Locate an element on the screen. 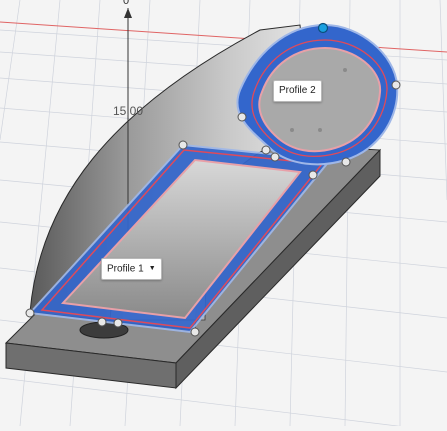  selected-vertex-handle is located at coordinates (323, 28).